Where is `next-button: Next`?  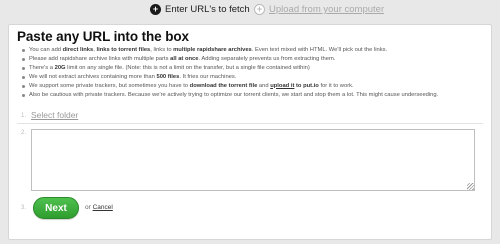 next-button: Next is located at coordinates (56, 208).